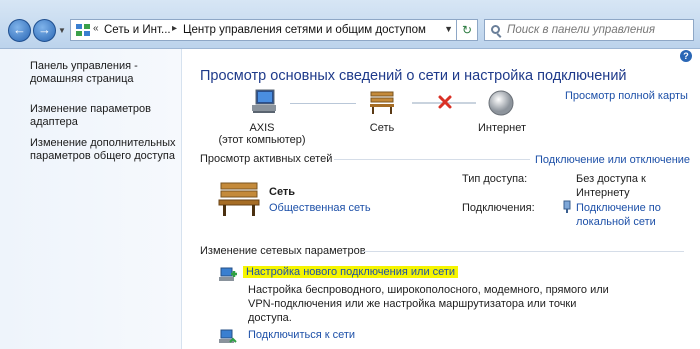 The image size is (700, 349). What do you see at coordinates (323, 103) in the screenshot?
I see `map-link-line` at bounding box center [323, 103].